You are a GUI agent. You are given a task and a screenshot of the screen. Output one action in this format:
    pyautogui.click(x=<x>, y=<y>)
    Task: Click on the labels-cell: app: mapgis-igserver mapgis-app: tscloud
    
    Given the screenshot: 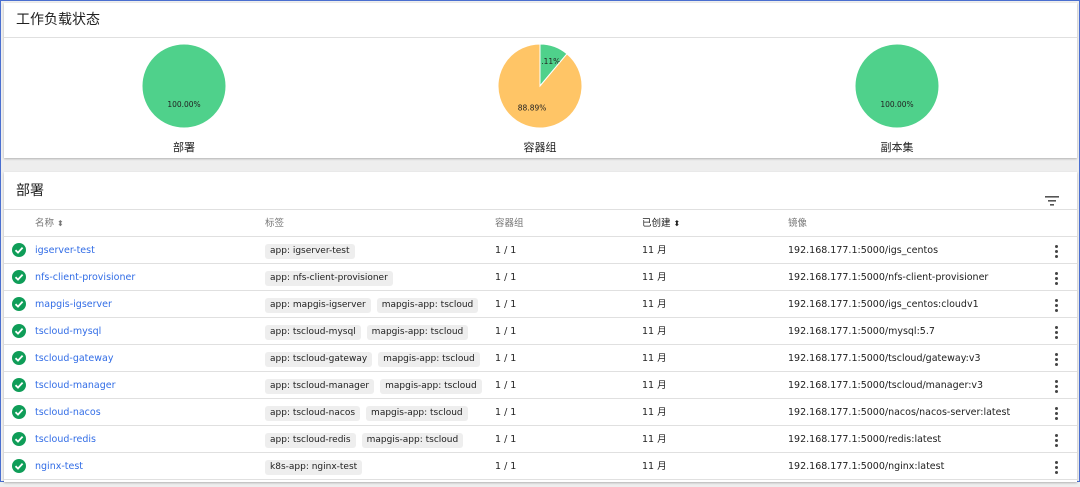 What is the action you would take?
    pyautogui.click(x=374, y=304)
    